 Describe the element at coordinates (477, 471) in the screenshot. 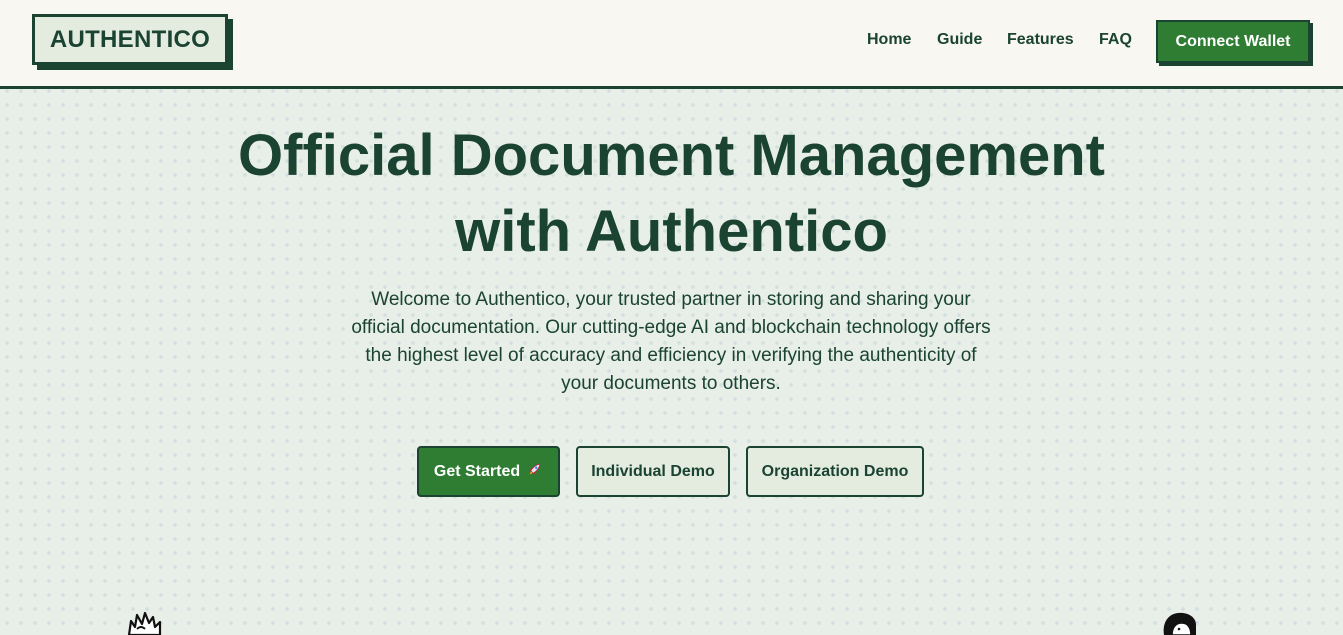

I see `get-started-label: Get Started` at that location.